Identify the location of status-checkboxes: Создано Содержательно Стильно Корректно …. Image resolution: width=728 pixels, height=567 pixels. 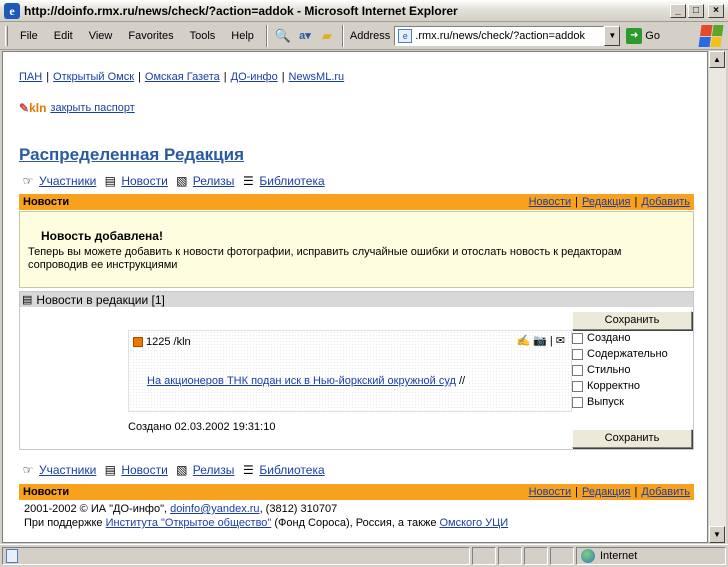
(620, 370).